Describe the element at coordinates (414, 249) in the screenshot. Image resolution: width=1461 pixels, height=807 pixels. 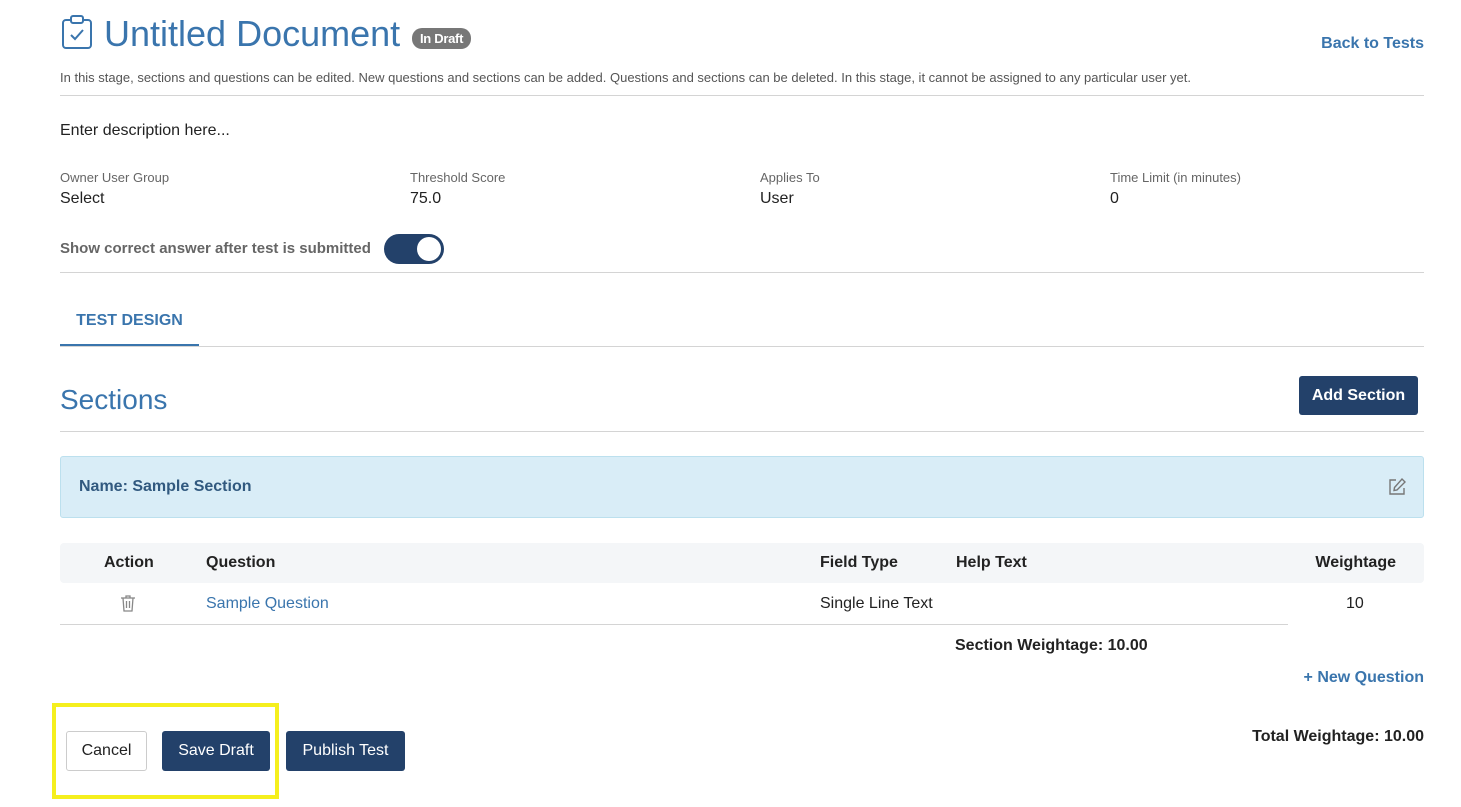
I see `show-correct-answer-toggle` at that location.